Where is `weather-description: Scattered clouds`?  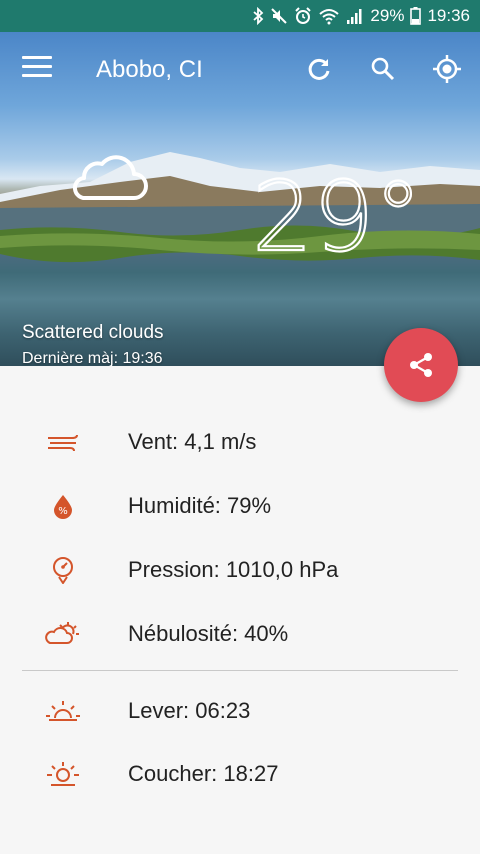 weather-description: Scattered clouds is located at coordinates (93, 332).